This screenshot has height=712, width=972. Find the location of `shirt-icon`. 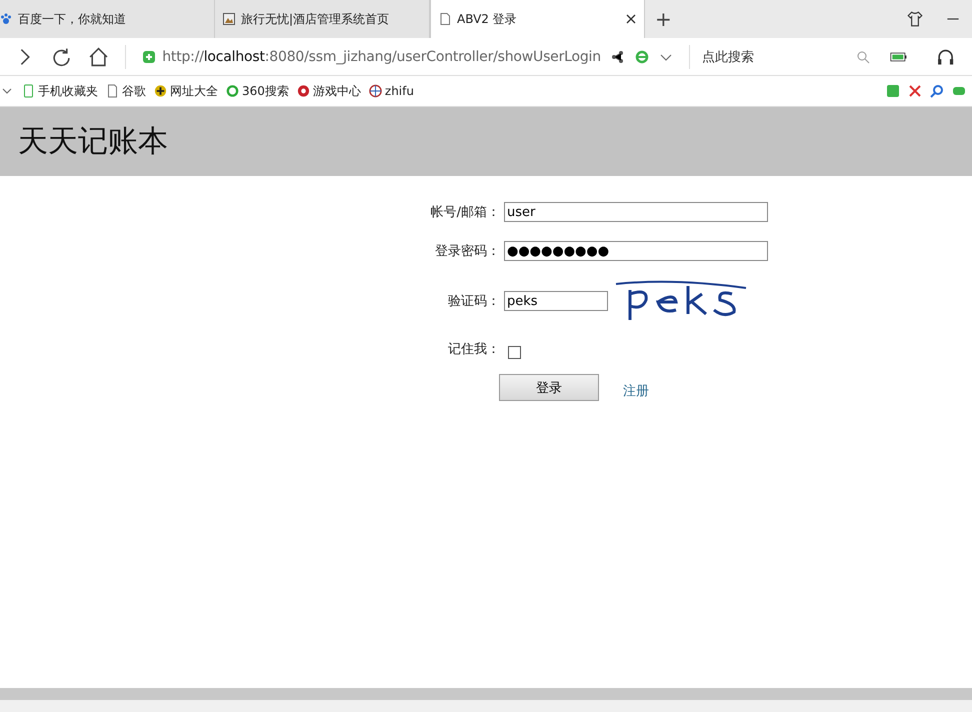

shirt-icon is located at coordinates (915, 19).